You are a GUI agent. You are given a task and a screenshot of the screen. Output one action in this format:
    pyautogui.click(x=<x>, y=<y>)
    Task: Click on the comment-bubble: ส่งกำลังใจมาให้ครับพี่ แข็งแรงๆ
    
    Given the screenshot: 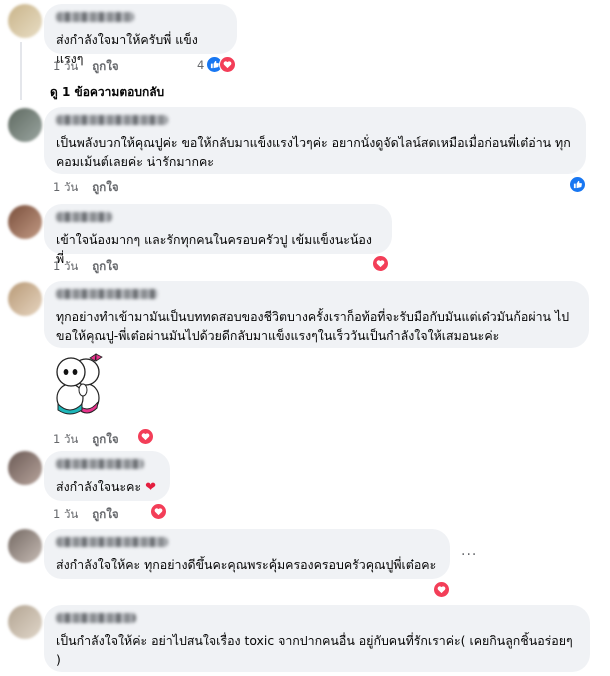 What is the action you would take?
    pyautogui.click(x=140, y=35)
    